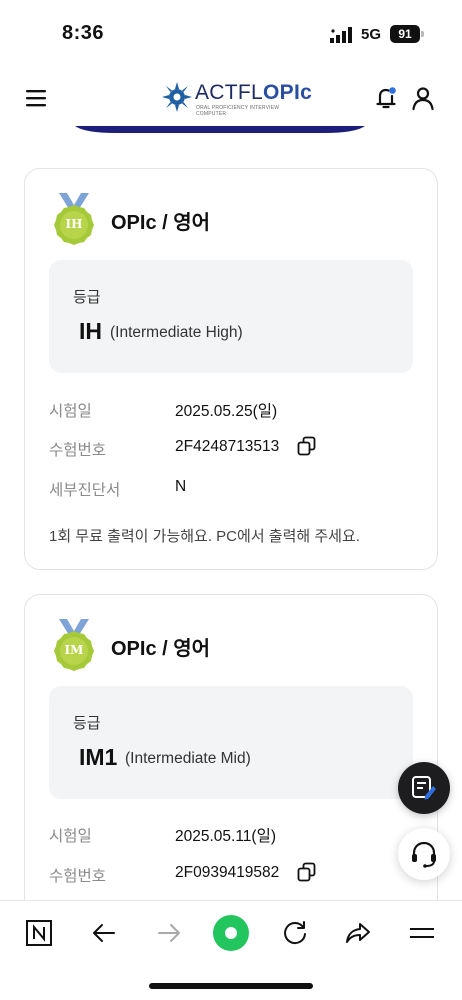  Describe the element at coordinates (358, 933) in the screenshot. I see `share-icon` at that location.